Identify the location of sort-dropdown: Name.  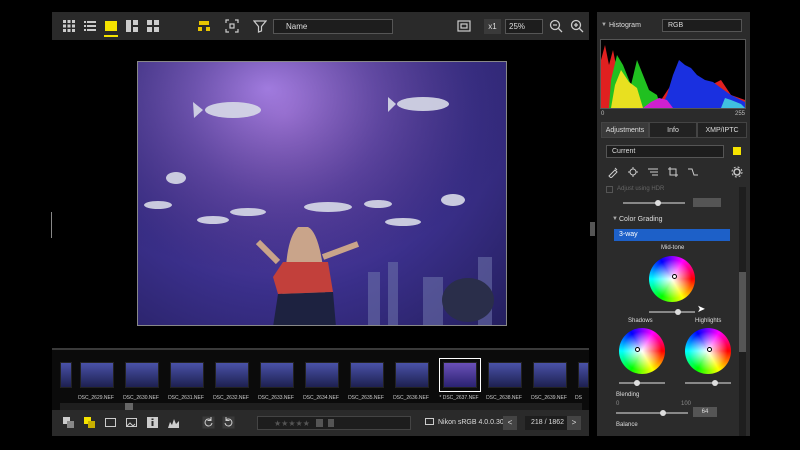
(333, 26).